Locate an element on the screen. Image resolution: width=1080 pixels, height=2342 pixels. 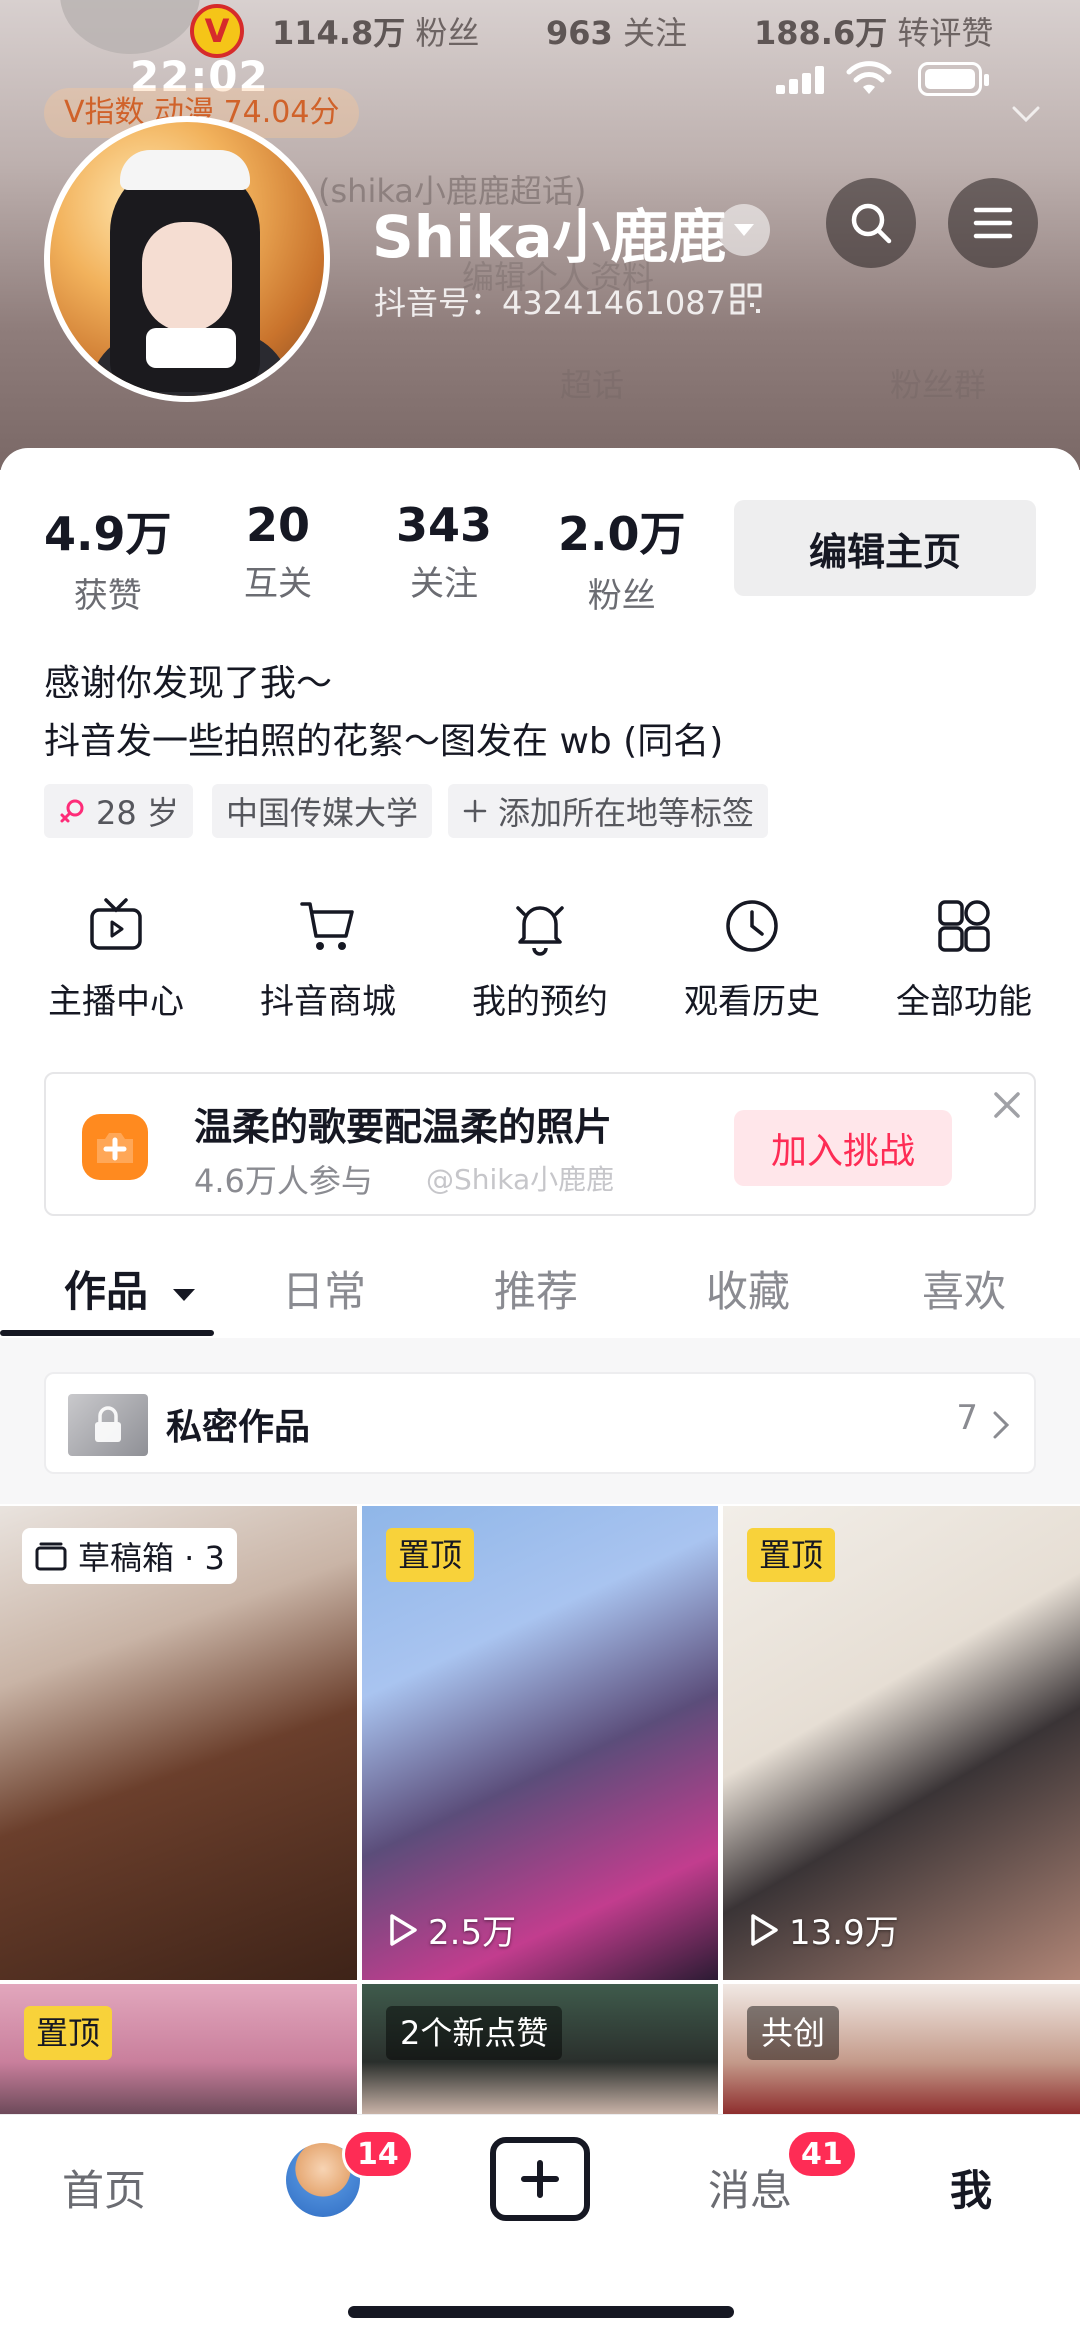
private-works-section: 私密作品 7 is located at coordinates (540, 1421).